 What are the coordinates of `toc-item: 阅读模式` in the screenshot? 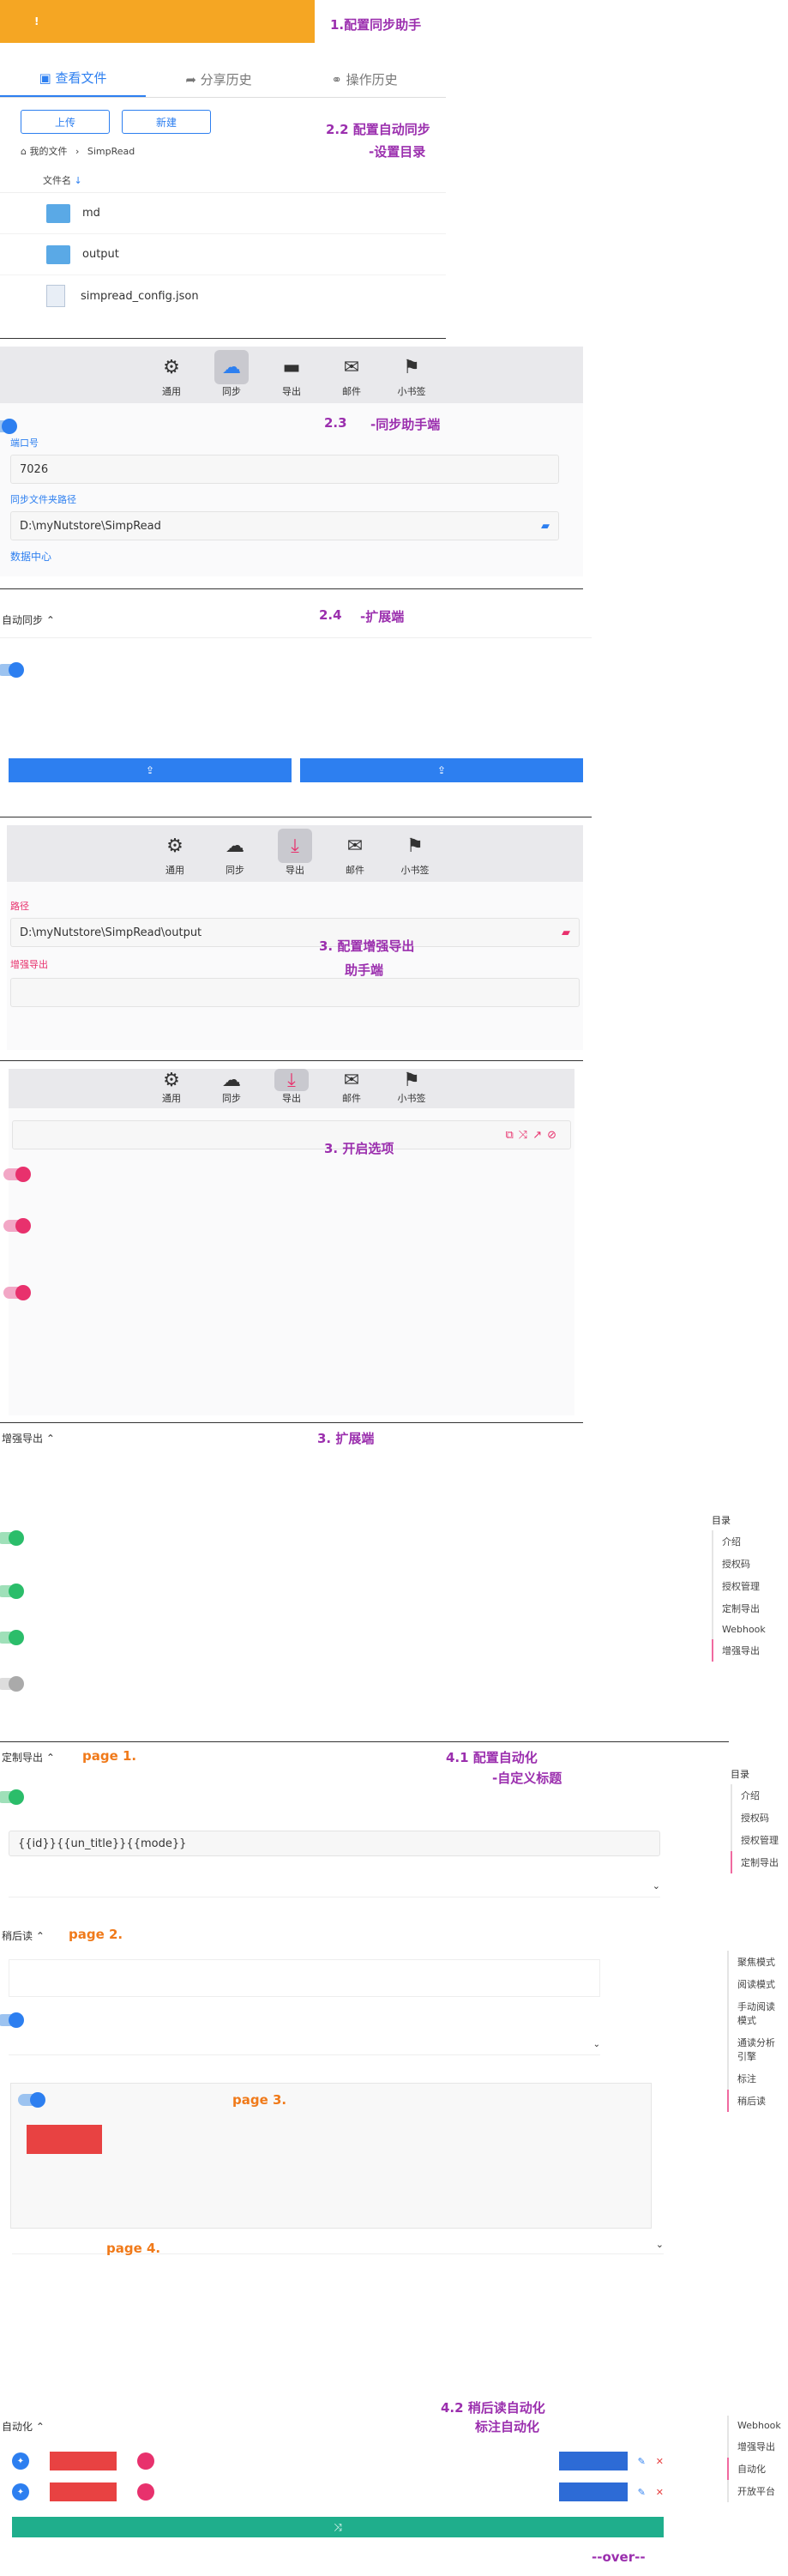 It's located at (757, 1984).